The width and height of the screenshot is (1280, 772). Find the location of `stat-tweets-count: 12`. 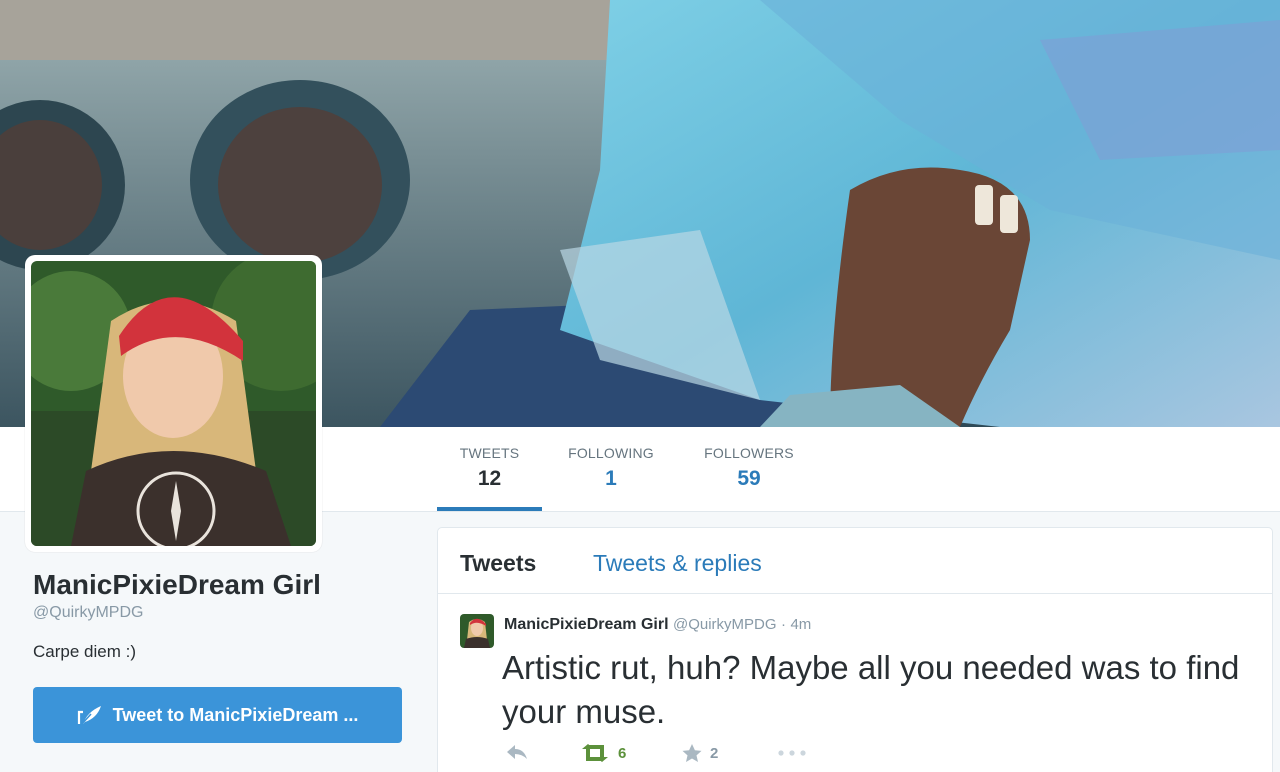

stat-tweets-count: 12 is located at coordinates (489, 478).